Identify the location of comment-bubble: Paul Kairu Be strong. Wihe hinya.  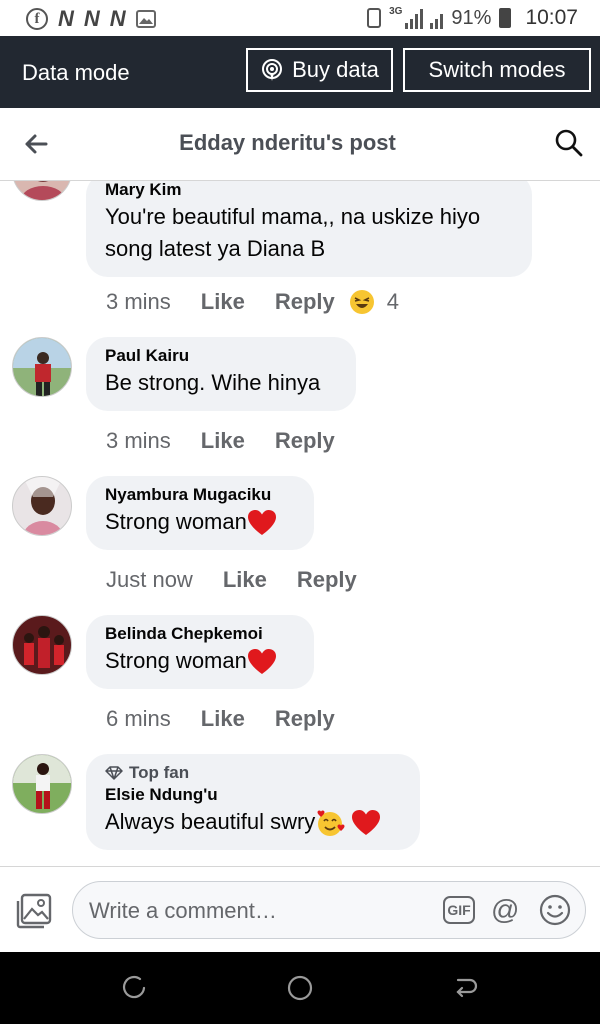
(221, 374).